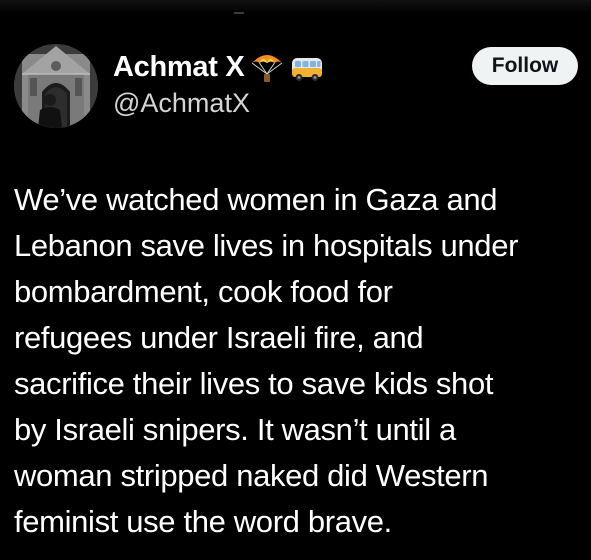  What do you see at coordinates (266, 245) in the screenshot?
I see `tweet-text-line: Lebanon save lives in hospitals under` at bounding box center [266, 245].